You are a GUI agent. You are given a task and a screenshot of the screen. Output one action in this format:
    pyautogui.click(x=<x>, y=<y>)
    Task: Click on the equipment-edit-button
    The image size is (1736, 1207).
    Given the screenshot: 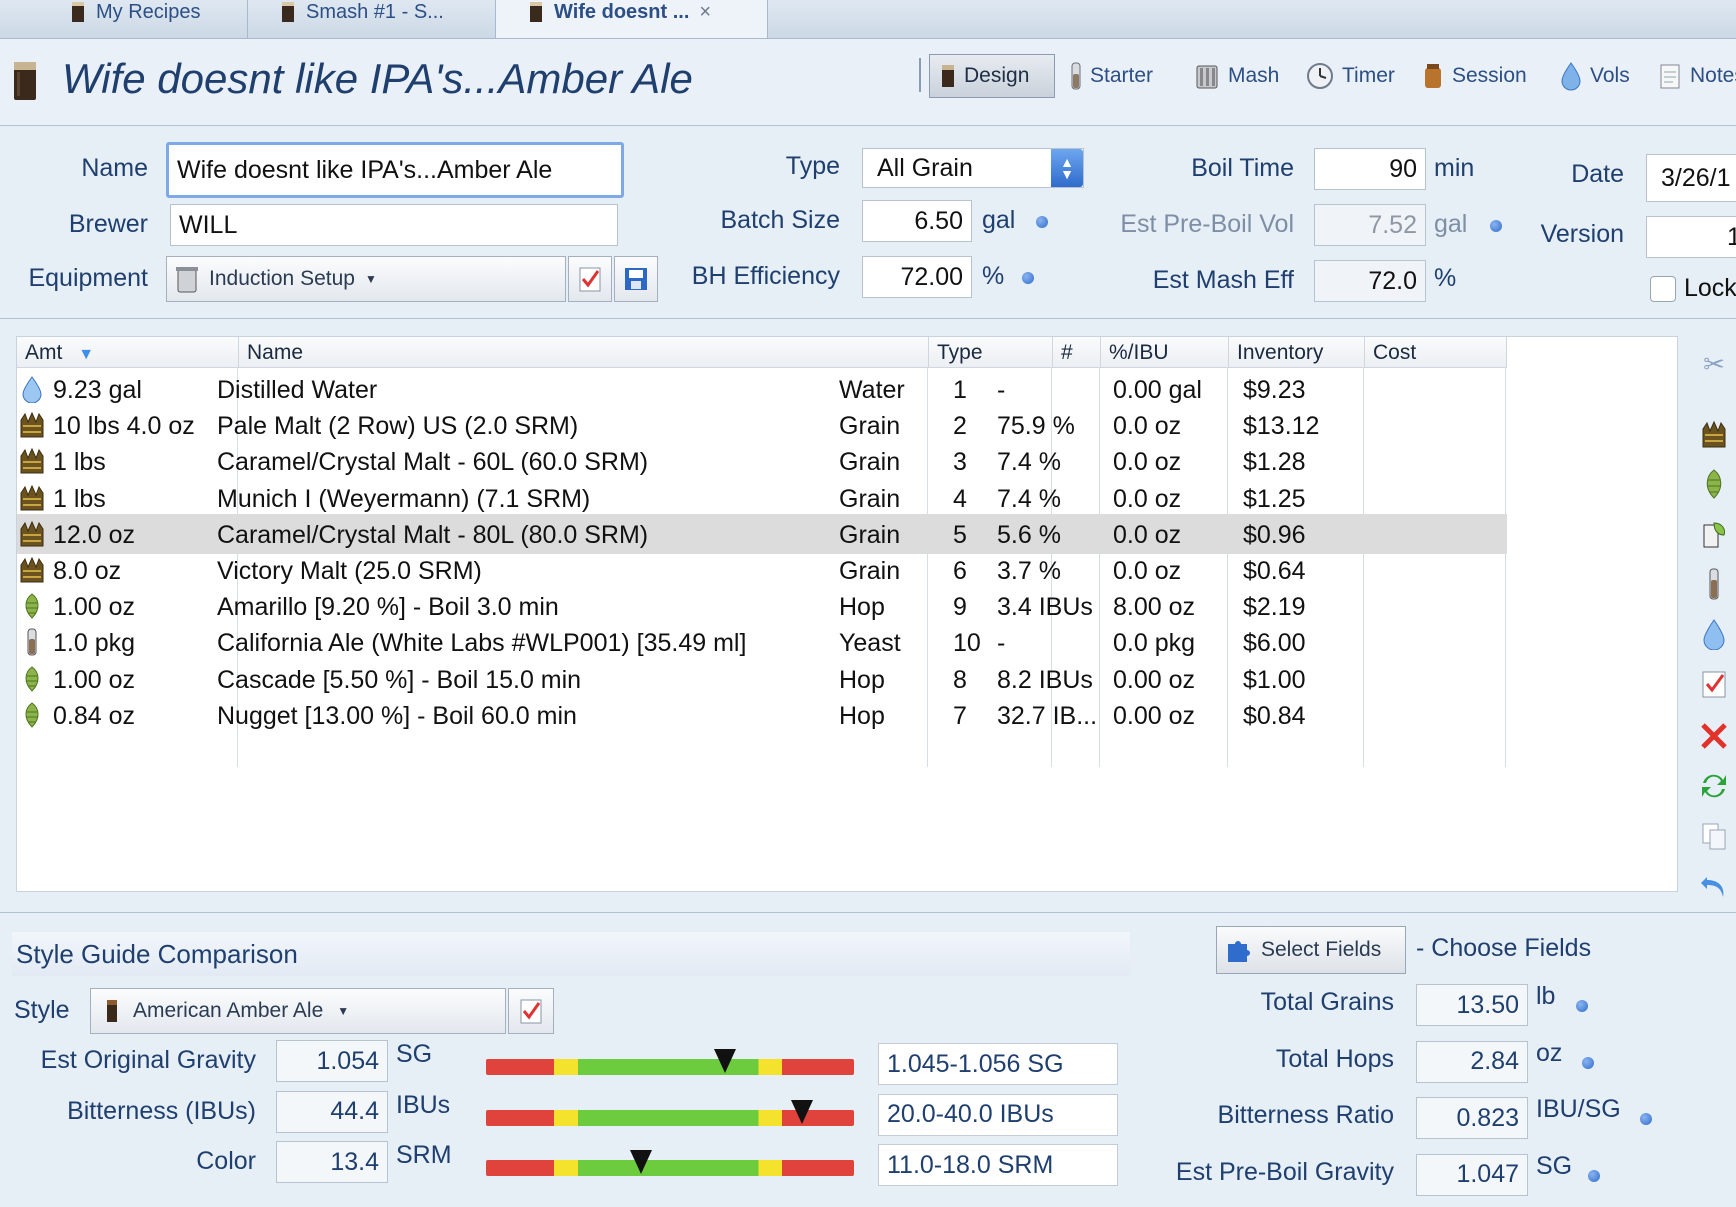 What is the action you would take?
    pyautogui.click(x=590, y=279)
    